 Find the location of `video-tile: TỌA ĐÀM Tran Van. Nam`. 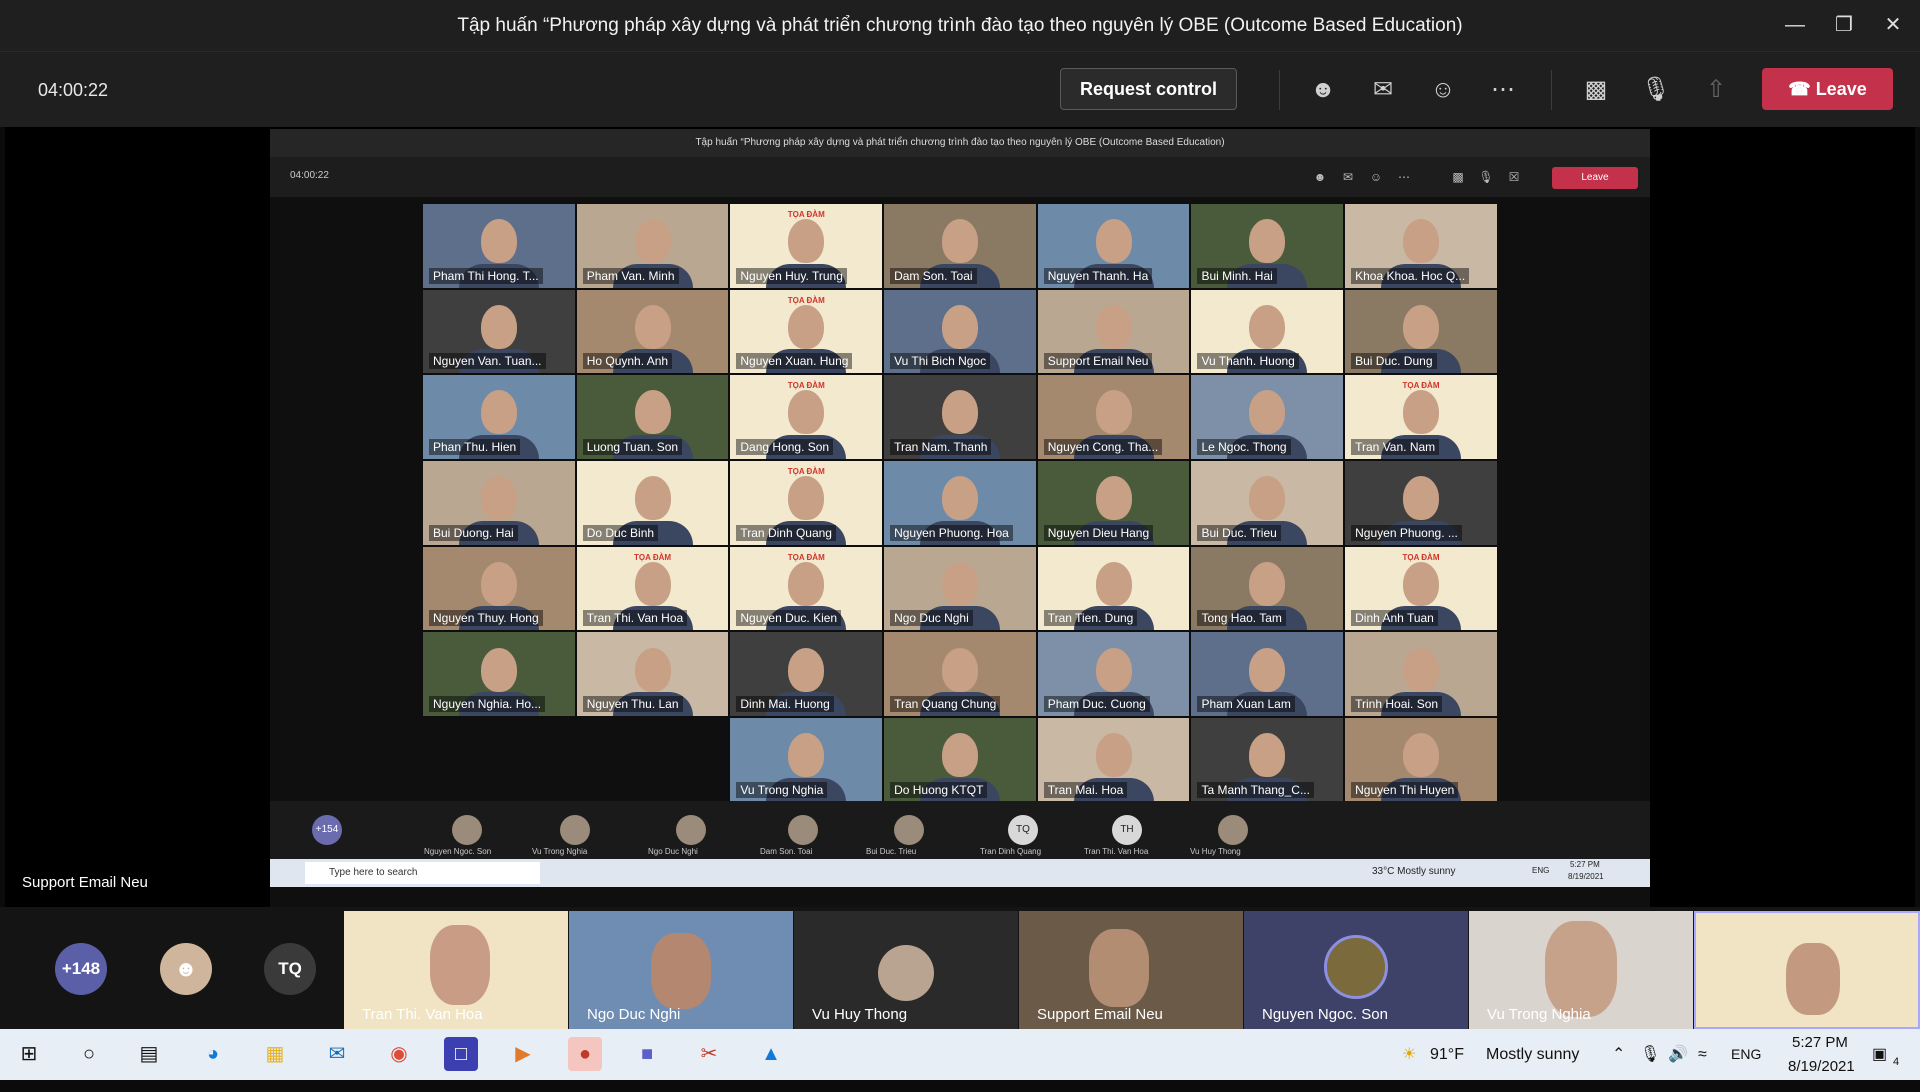

video-tile: TỌA ĐÀM Tran Van. Nam is located at coordinates (1421, 417).